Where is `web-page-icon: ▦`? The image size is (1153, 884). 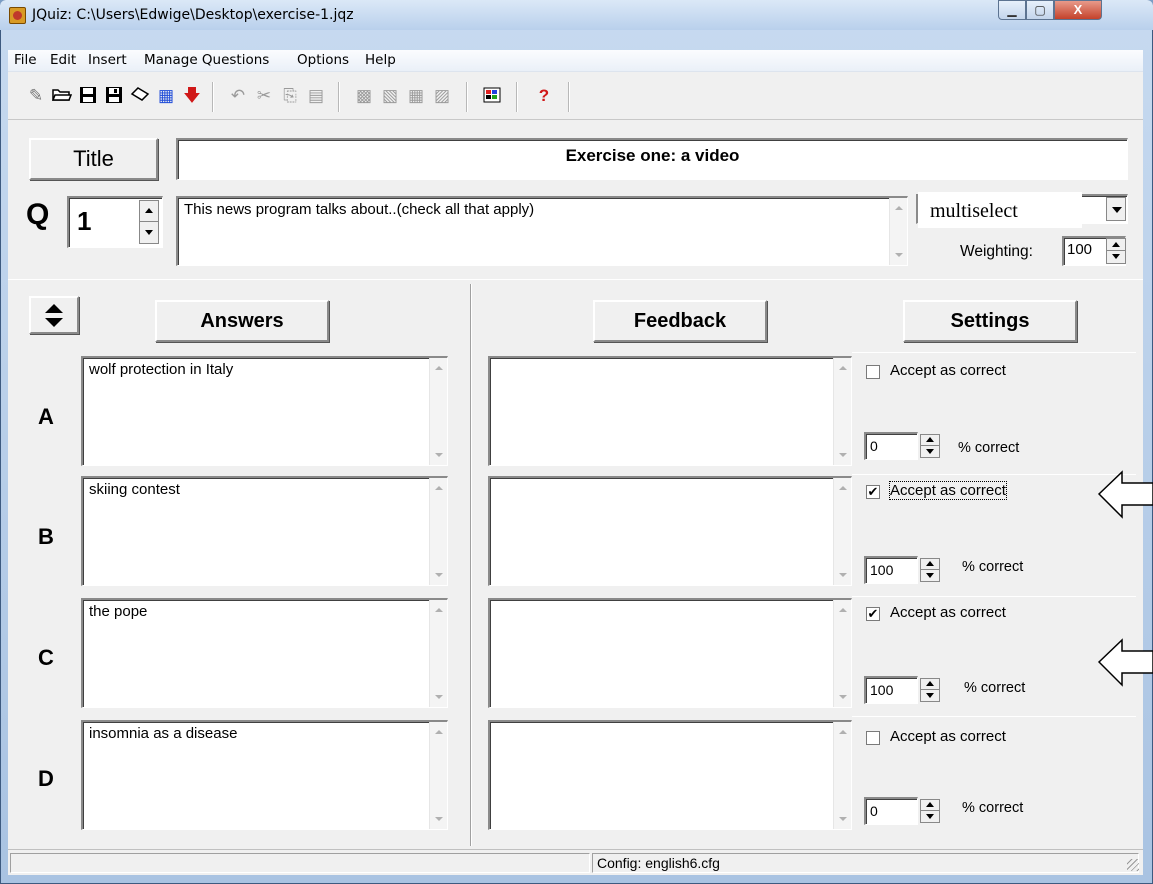
web-page-icon: ▦ is located at coordinates (166, 96).